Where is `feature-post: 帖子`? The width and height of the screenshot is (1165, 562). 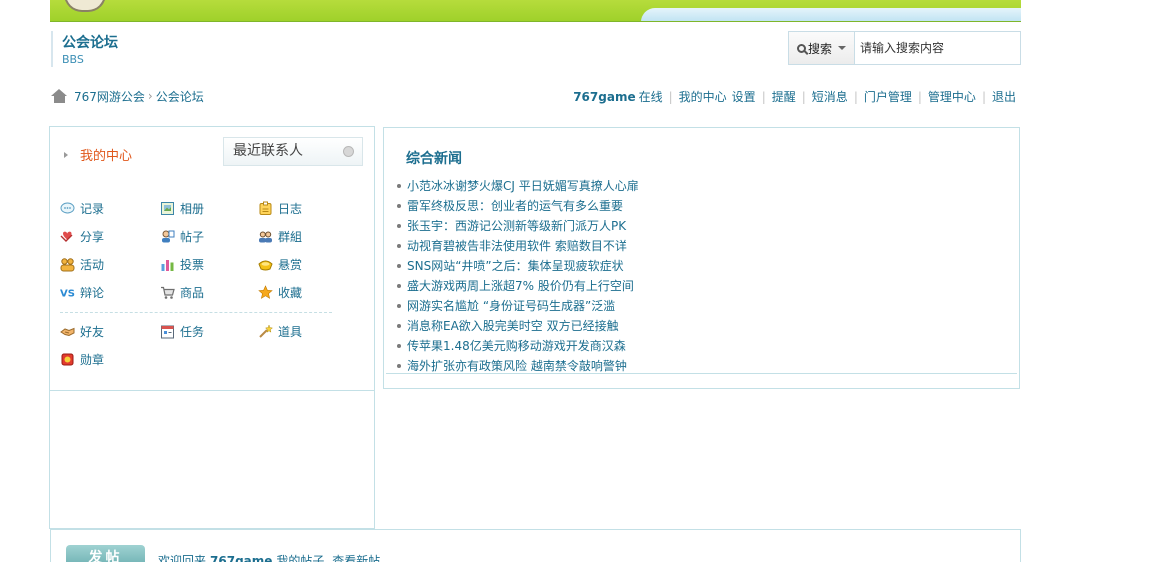
feature-post: 帖子 is located at coordinates (182, 236).